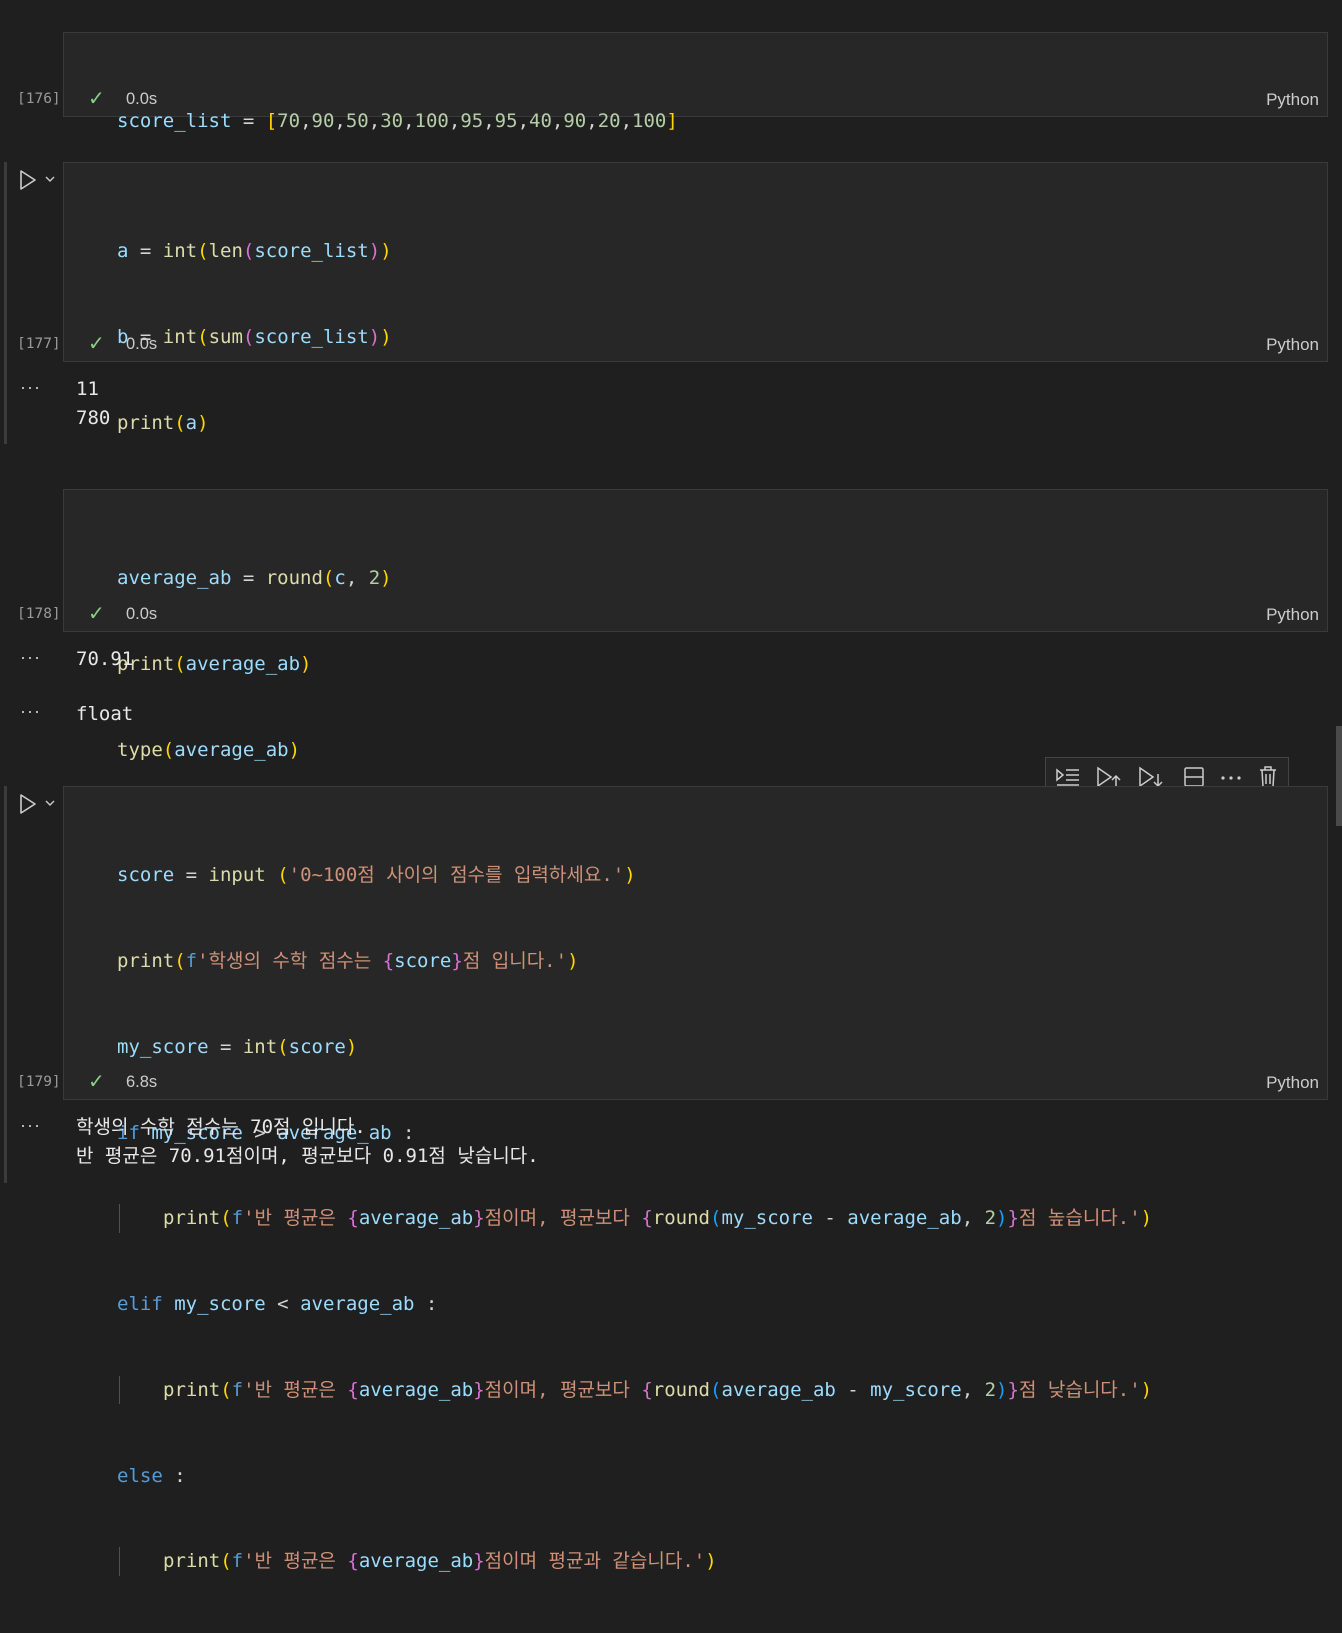 This screenshot has height=1633, width=1342. I want to click on code-line: score = input ('0~100점 사이의 점수를 입력하세요.'), so click(634, 875).